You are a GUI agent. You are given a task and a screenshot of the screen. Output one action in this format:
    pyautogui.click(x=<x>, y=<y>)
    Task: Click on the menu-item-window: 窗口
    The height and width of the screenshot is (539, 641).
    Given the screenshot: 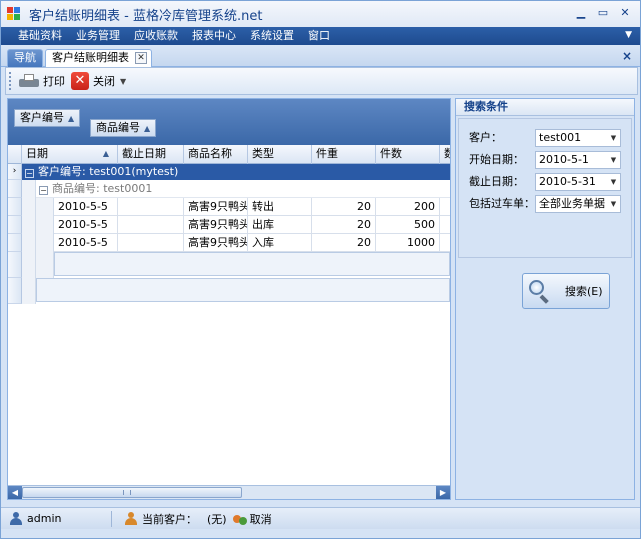 What is the action you would take?
    pyautogui.click(x=319, y=36)
    